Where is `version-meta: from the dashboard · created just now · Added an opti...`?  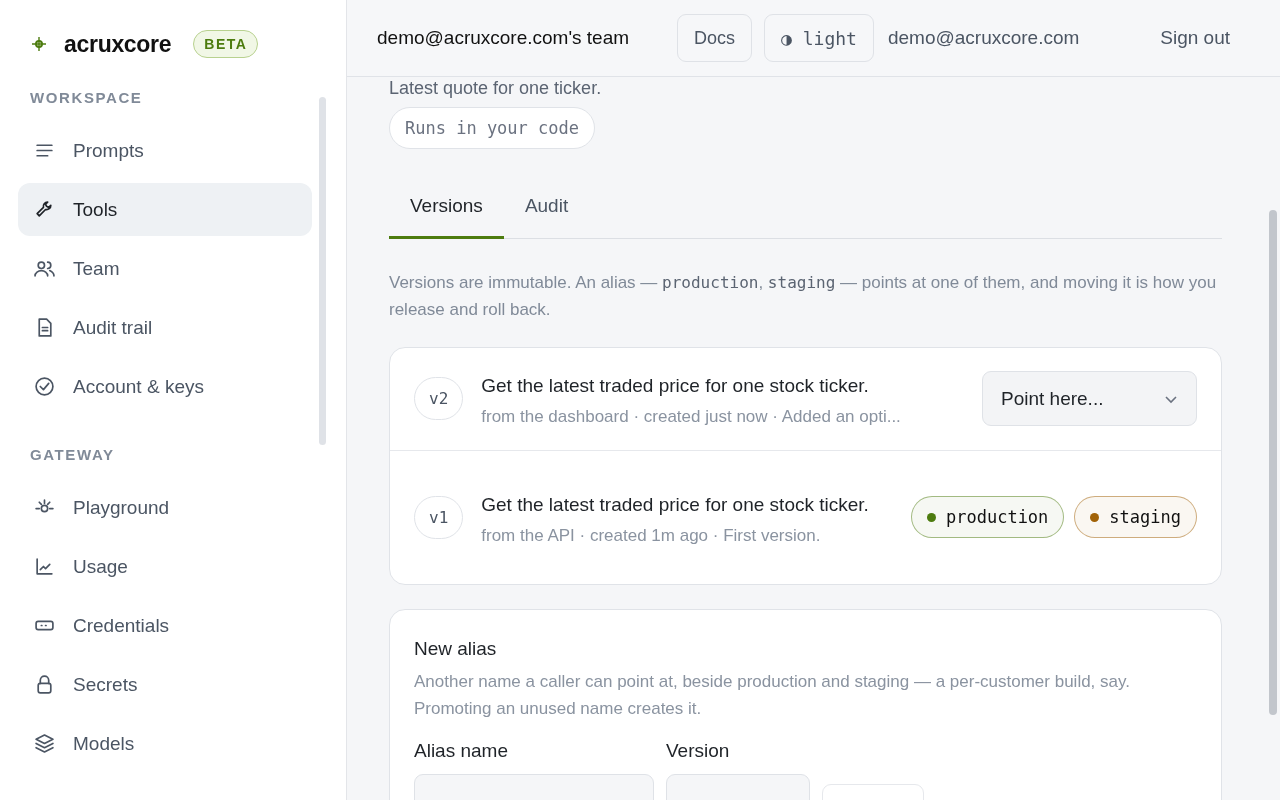 version-meta: from the dashboard · created just now · Added an opti... is located at coordinates (691, 417).